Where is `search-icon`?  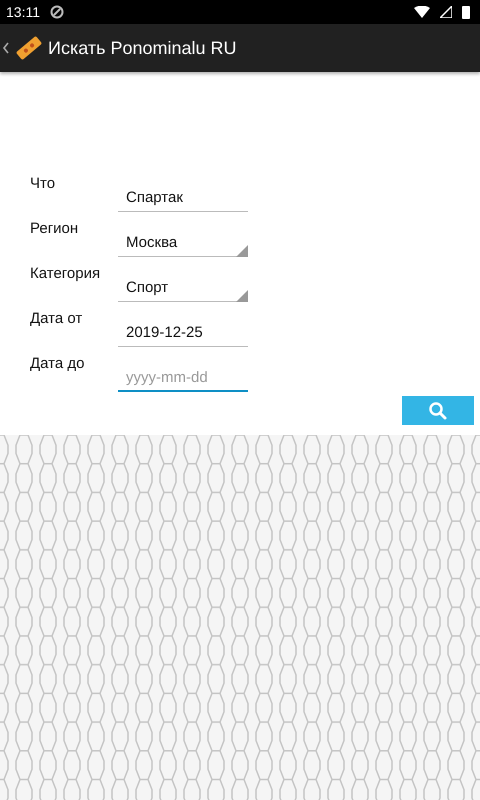 search-icon is located at coordinates (438, 410).